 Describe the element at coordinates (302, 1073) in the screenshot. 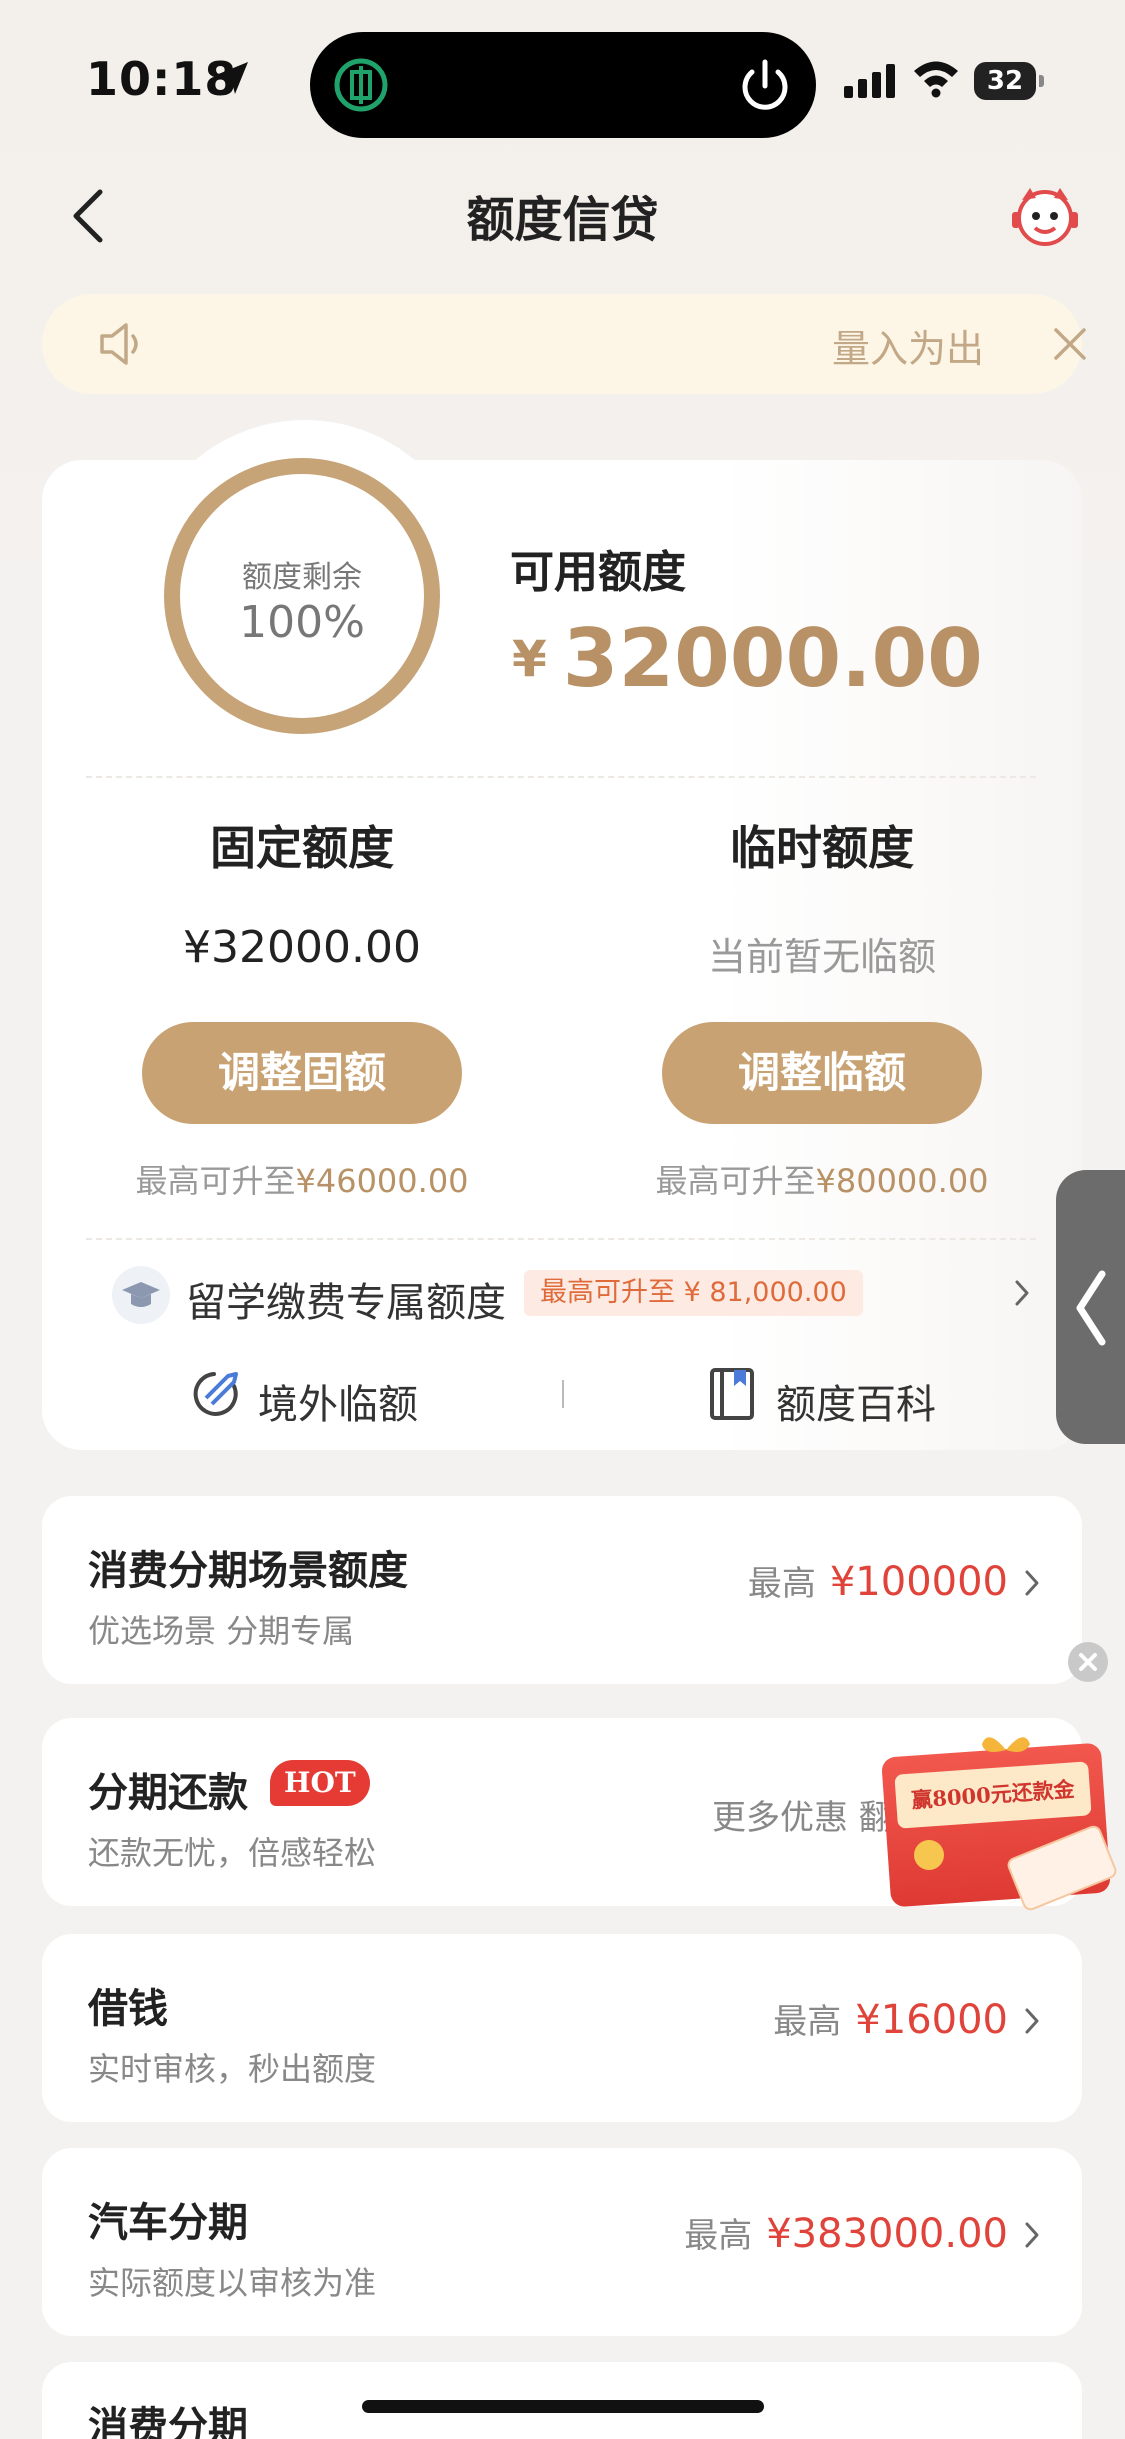

I see `adjust-fixed-button: 调整固额` at that location.